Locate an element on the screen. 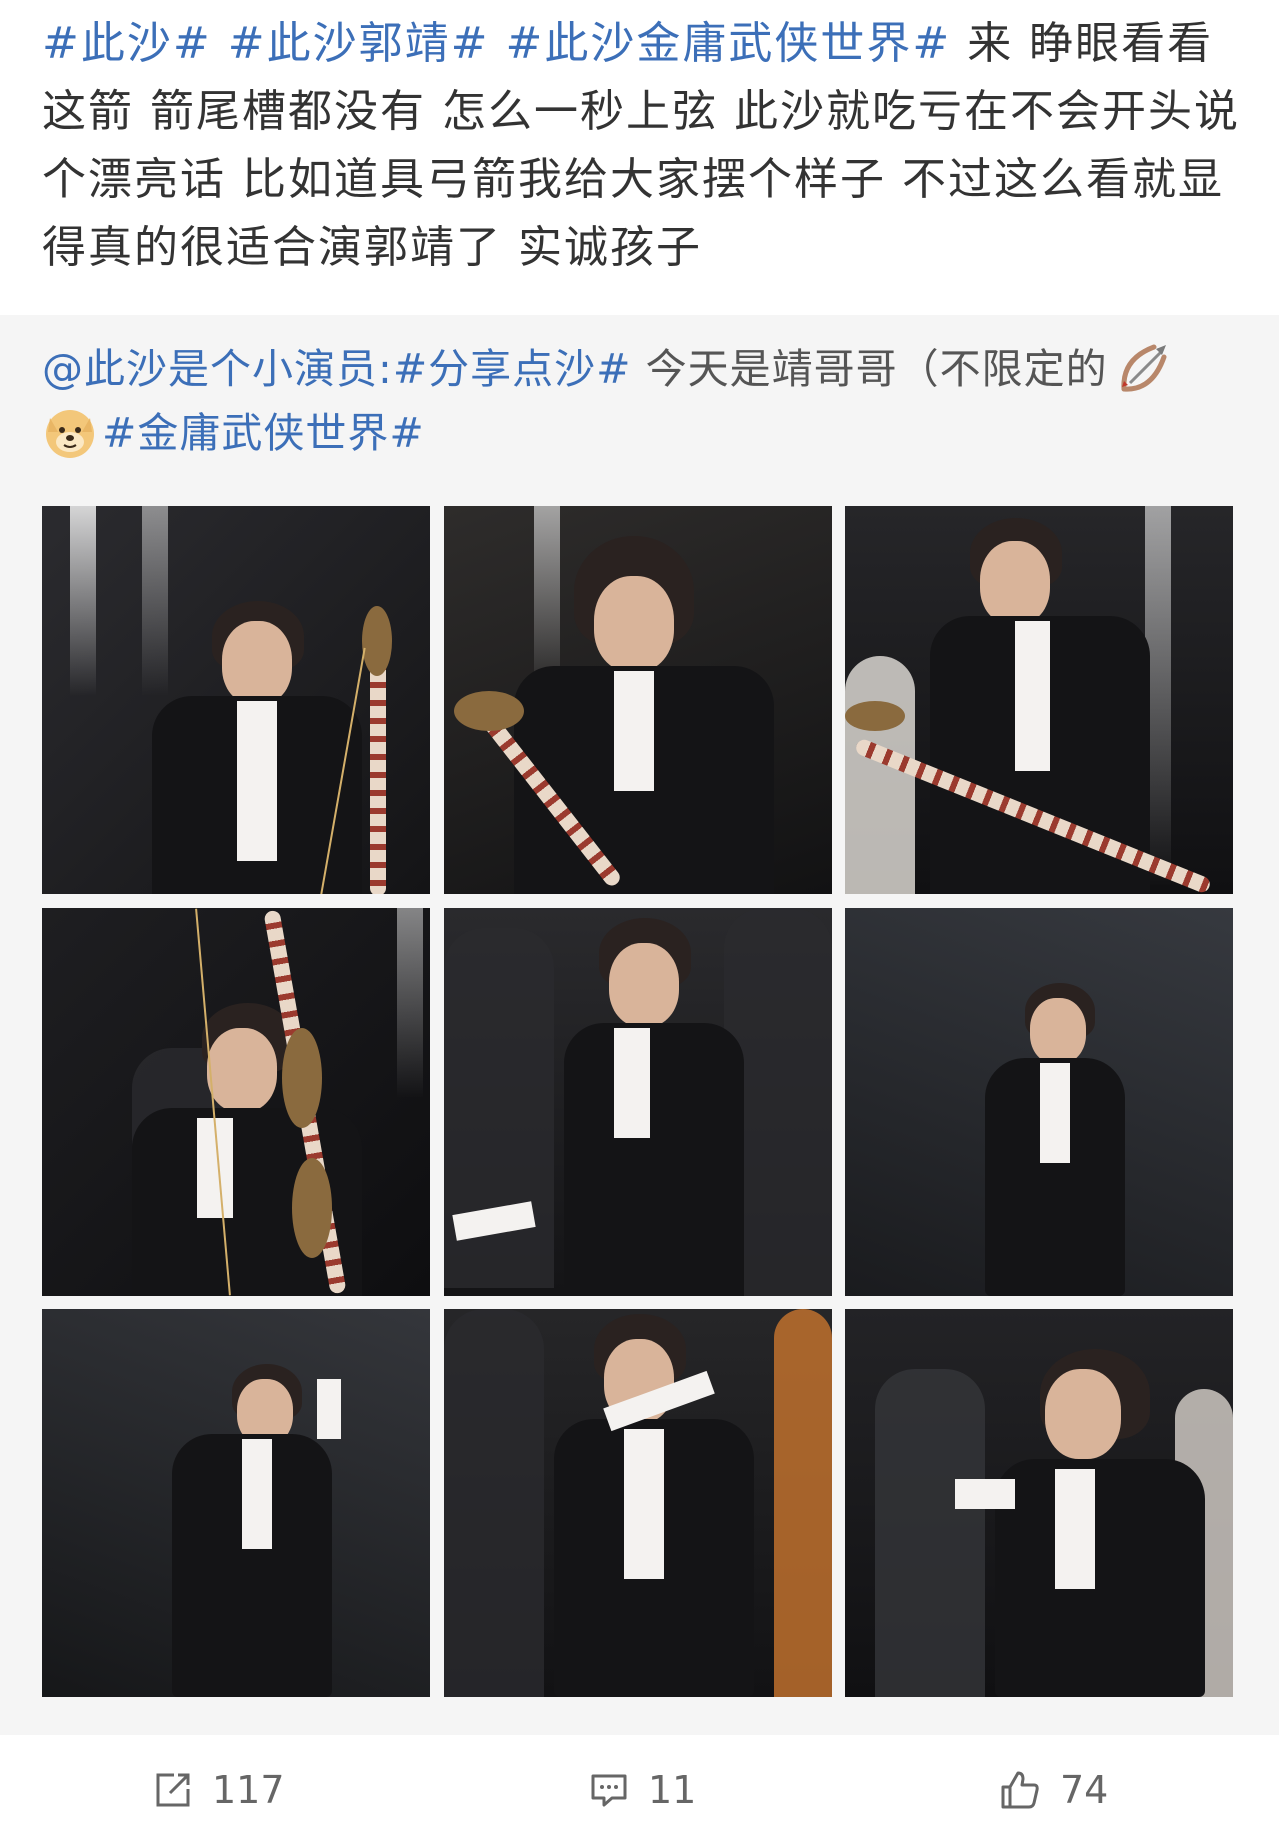  bow-and-arrow-icon is located at coordinates (1143, 368).